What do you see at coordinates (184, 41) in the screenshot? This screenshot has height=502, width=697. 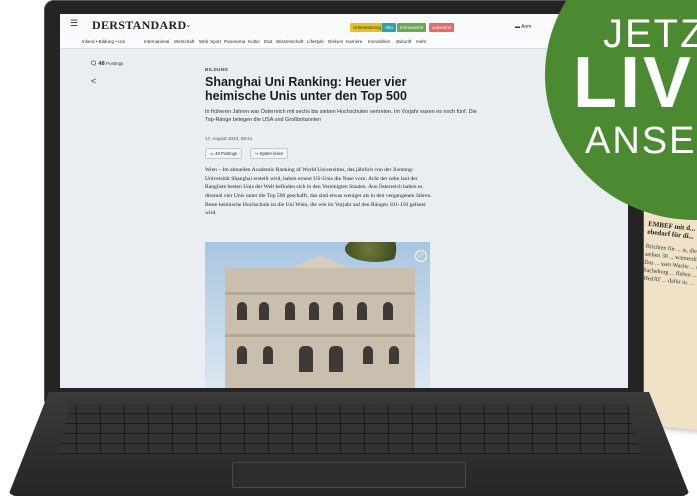 I see `nav-item-wirtschaft: Wirtschaft` at bounding box center [184, 41].